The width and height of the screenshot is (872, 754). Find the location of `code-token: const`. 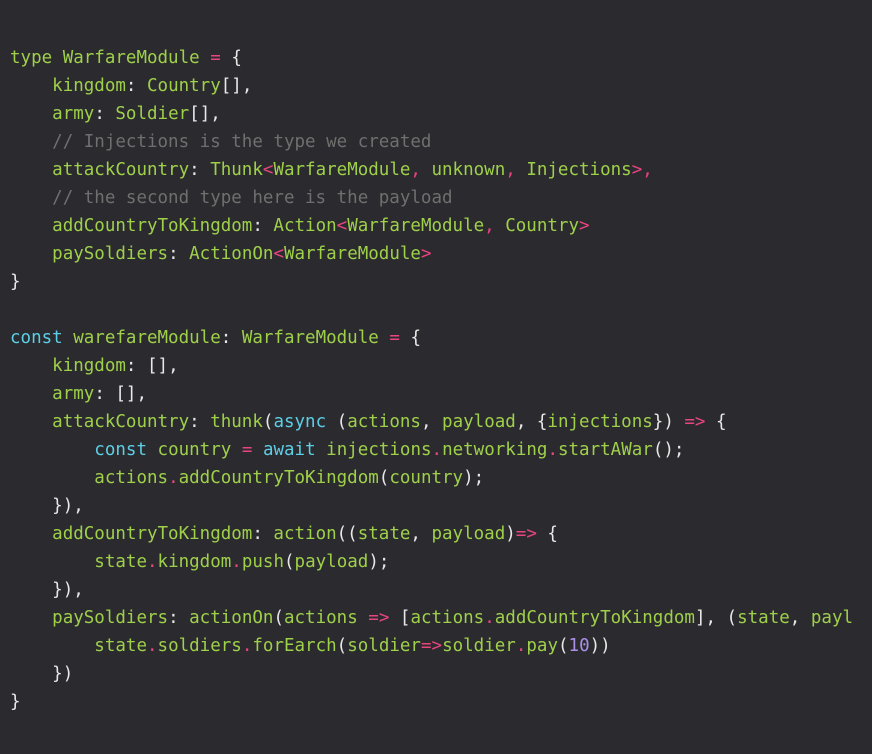

code-token: const is located at coordinates (36, 338).